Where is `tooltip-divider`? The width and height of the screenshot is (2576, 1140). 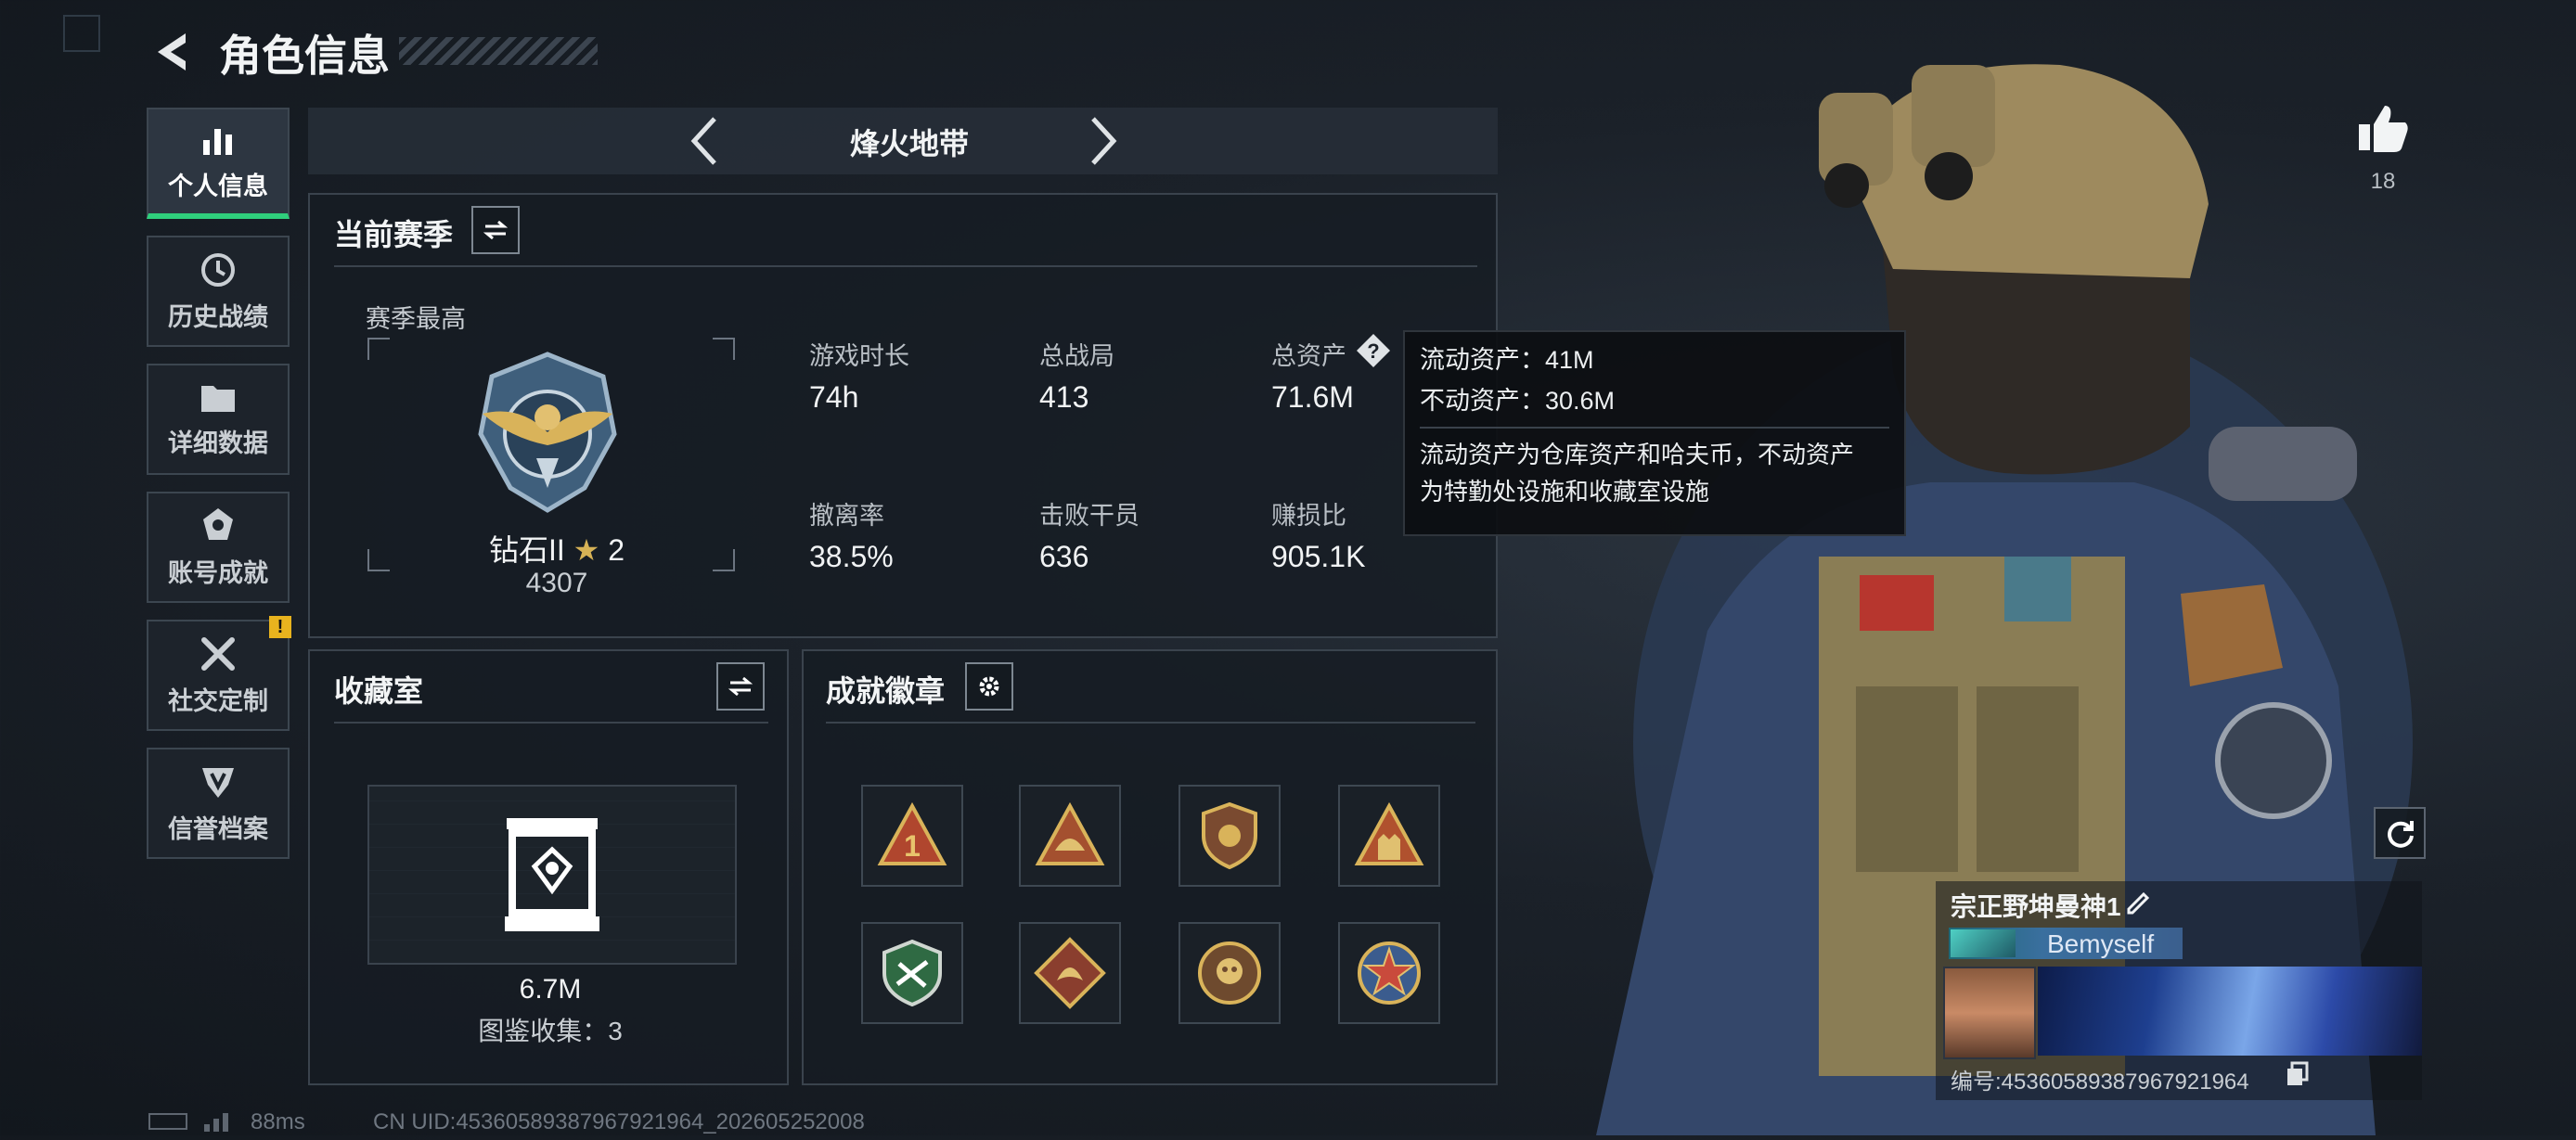 tooltip-divider is located at coordinates (1655, 428).